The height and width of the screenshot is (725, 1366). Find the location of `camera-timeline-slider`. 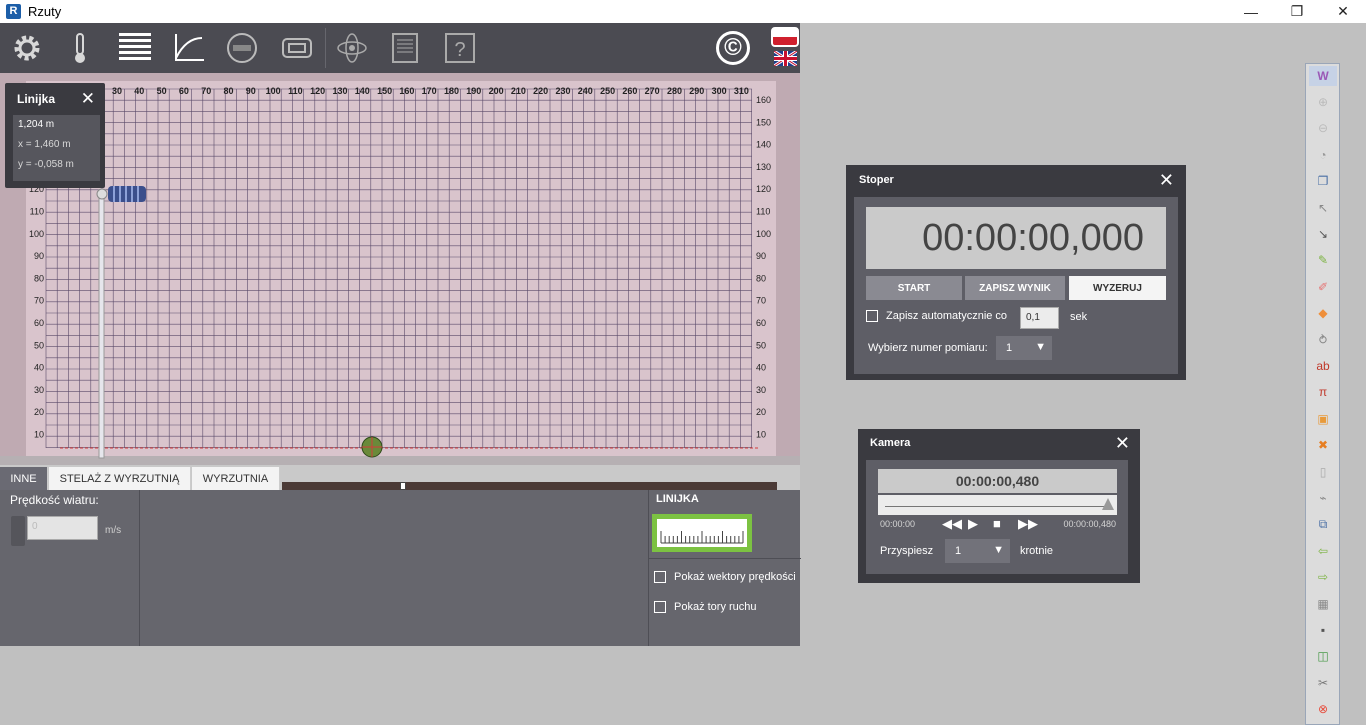

camera-timeline-slider is located at coordinates (997, 505).